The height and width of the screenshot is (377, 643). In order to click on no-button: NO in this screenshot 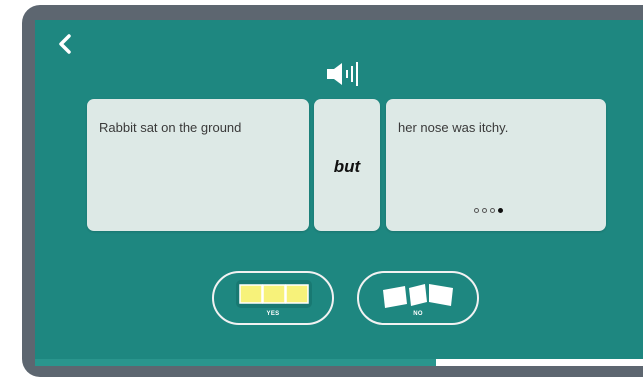, I will do `click(418, 298)`.